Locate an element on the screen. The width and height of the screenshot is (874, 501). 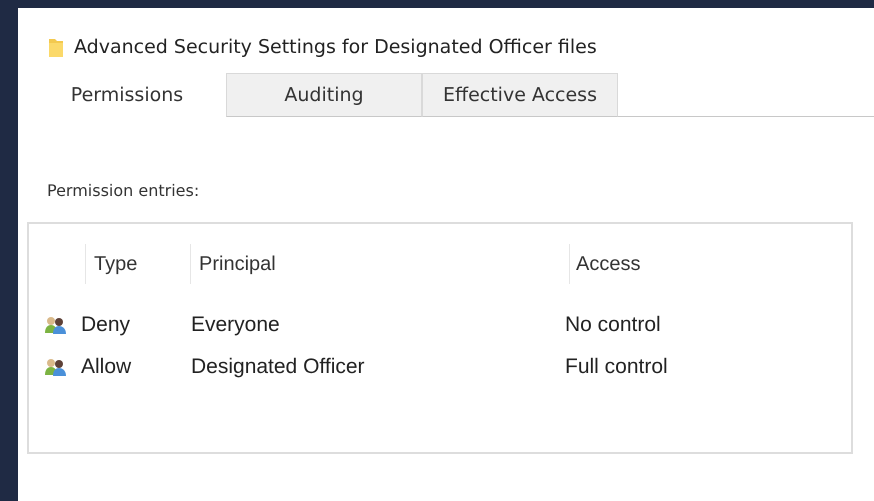
column-header: Principal is located at coordinates (379, 264).